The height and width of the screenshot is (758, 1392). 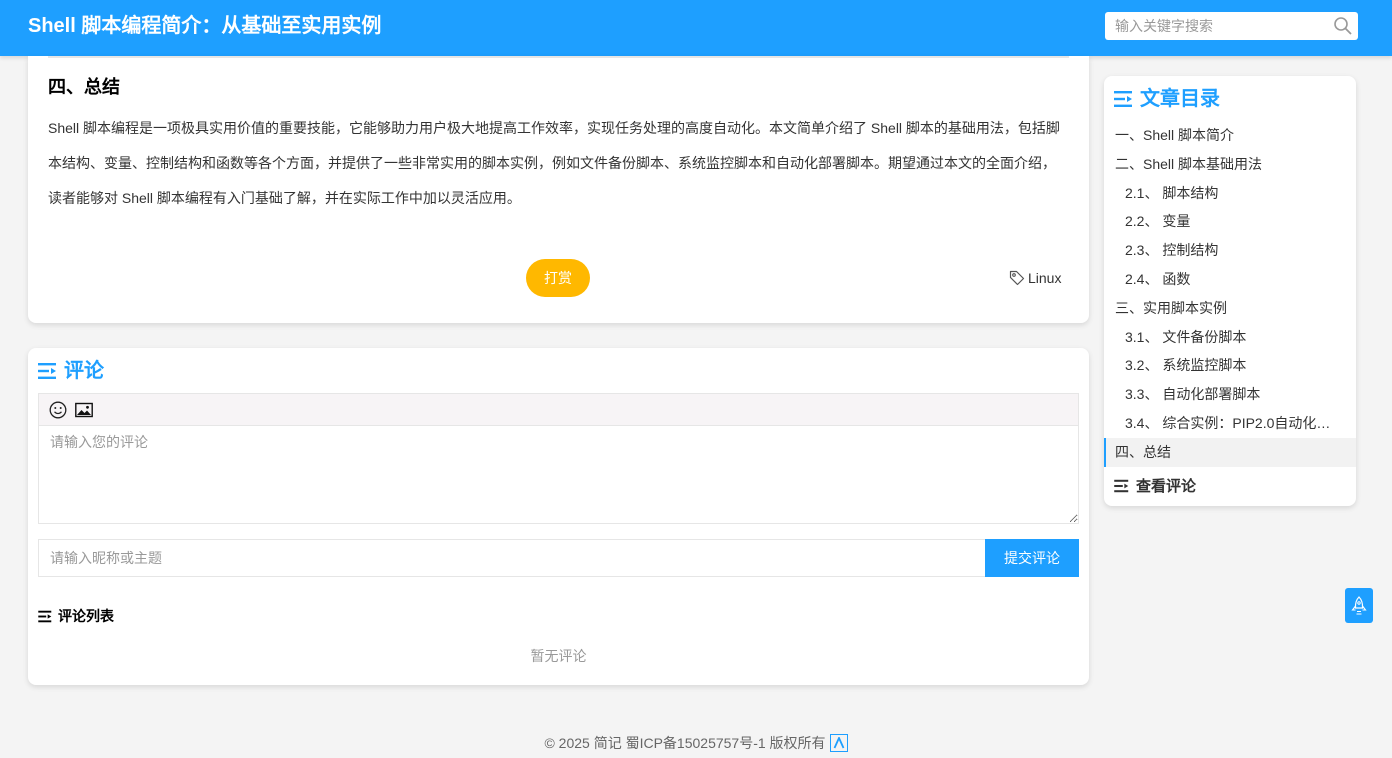 I want to click on back-to-top-button, so click(x=1359, y=605).